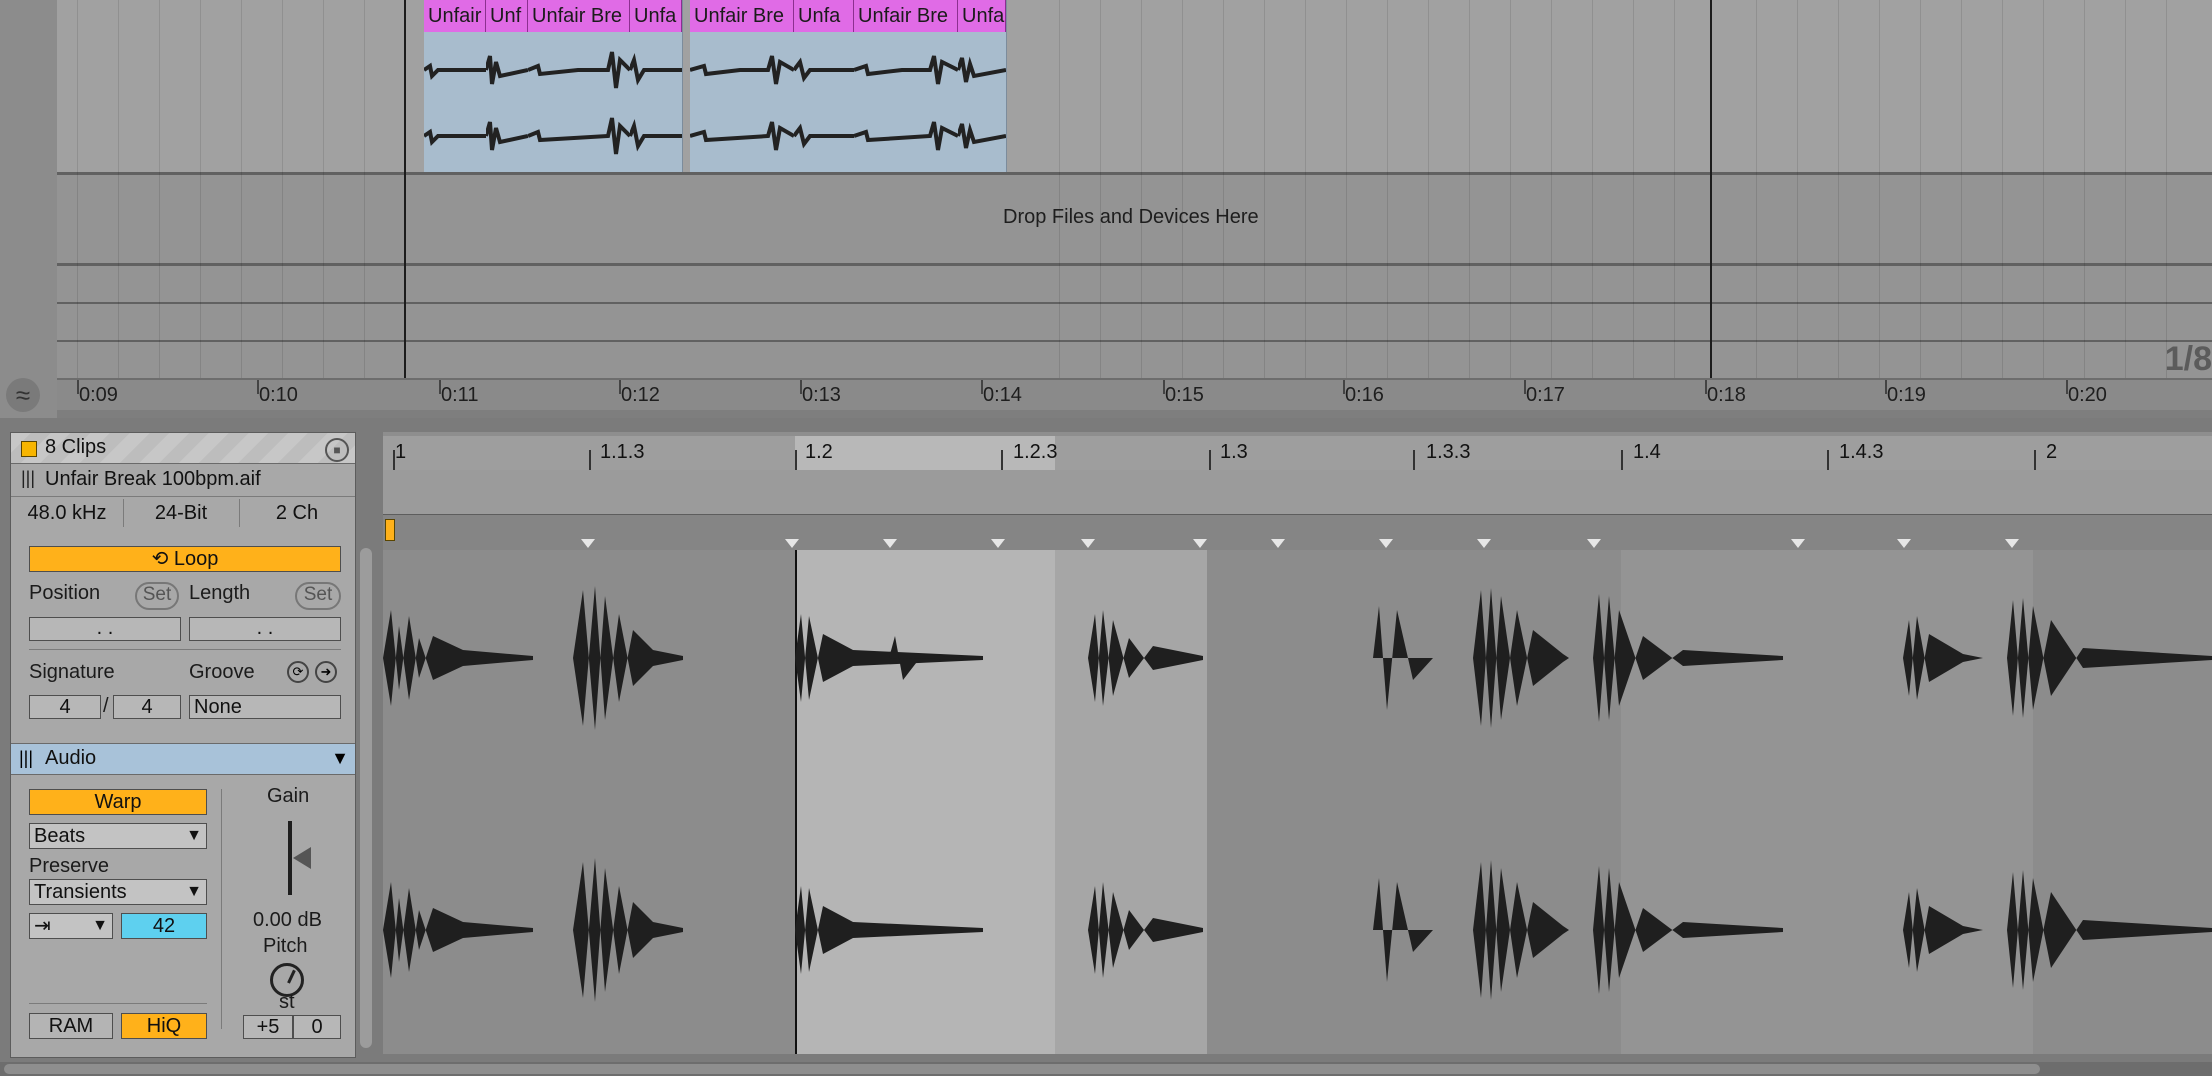 The height and width of the screenshot is (1076, 2212). Describe the element at coordinates (1297, 492) in the screenshot. I see `sample-time-ruler` at that location.